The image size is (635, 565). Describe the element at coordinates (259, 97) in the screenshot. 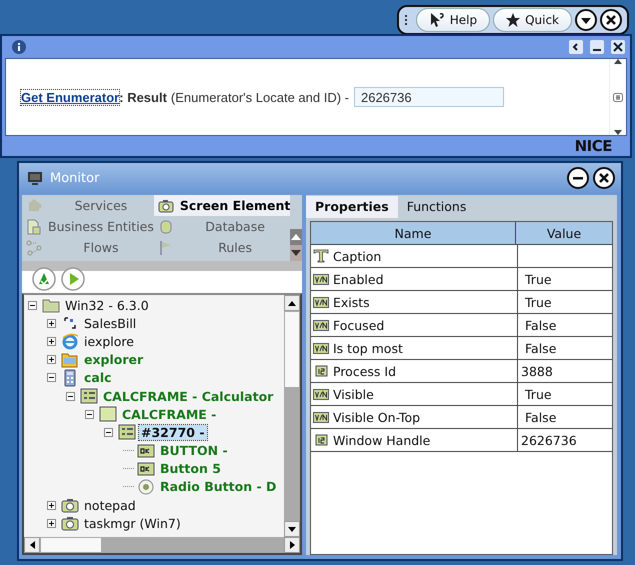

I see `result-description: (Enumerator's Locate and ID) -` at that location.